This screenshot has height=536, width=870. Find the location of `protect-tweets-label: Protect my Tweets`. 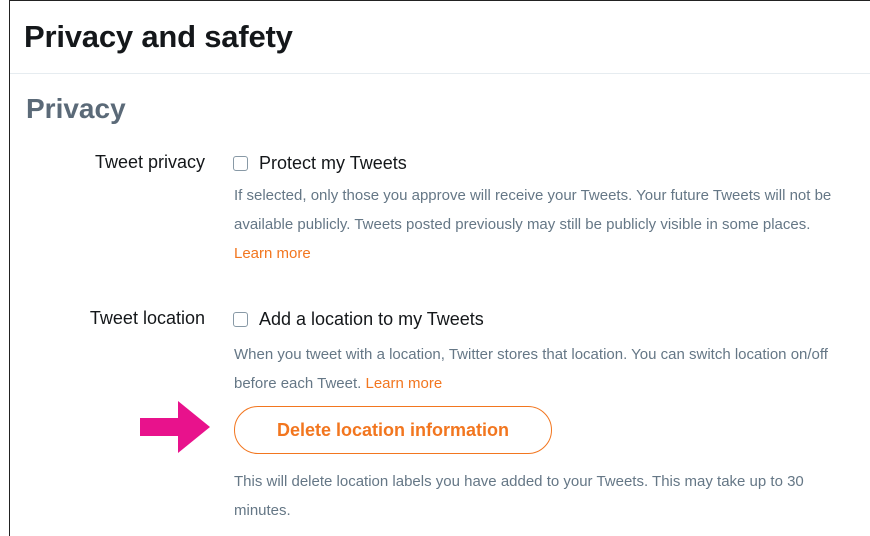

protect-tweets-label: Protect my Tweets is located at coordinates (333, 163).